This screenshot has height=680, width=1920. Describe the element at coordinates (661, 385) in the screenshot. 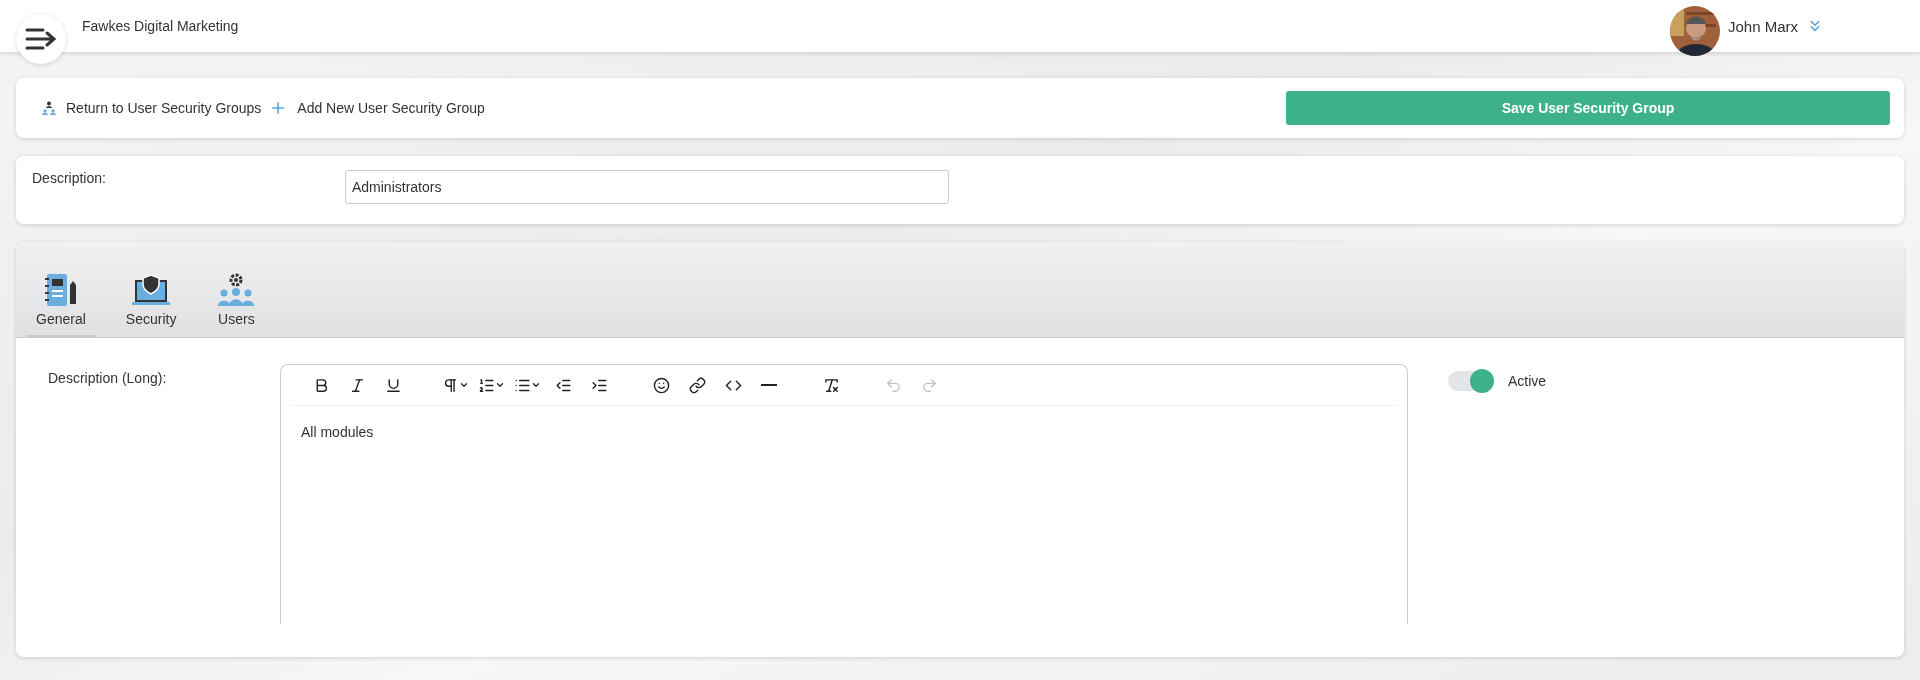

I see `emoji-icon` at that location.